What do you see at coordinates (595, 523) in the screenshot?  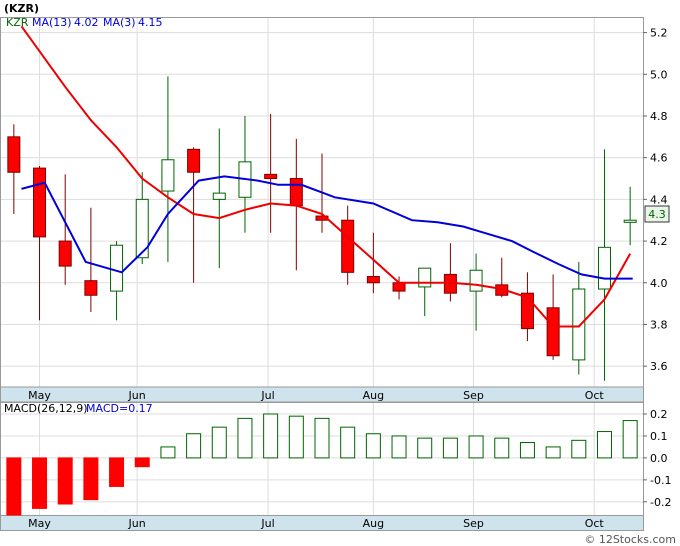 I see `macd-x-tick-label: Oct` at bounding box center [595, 523].